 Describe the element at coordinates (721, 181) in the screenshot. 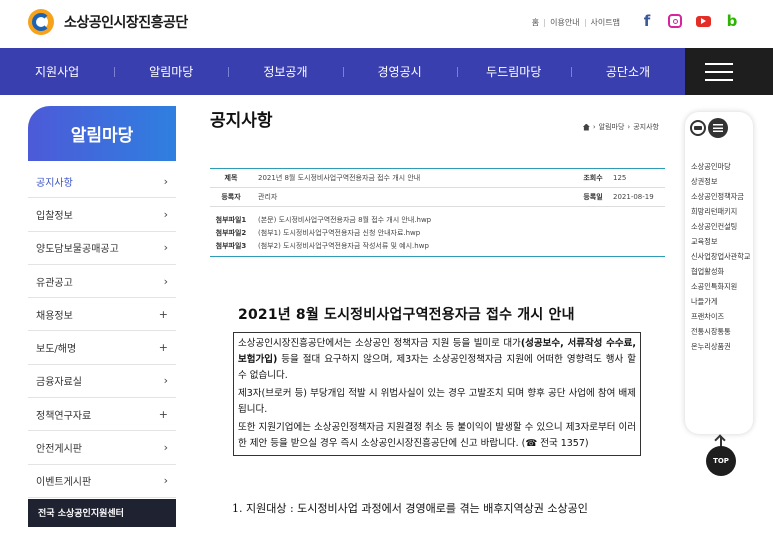

I see `quick-link: 상권정보` at that location.